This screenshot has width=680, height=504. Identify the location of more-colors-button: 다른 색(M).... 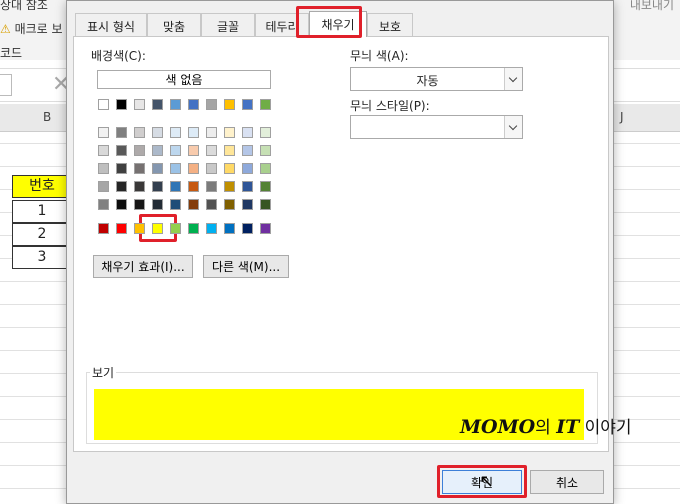
(246, 266).